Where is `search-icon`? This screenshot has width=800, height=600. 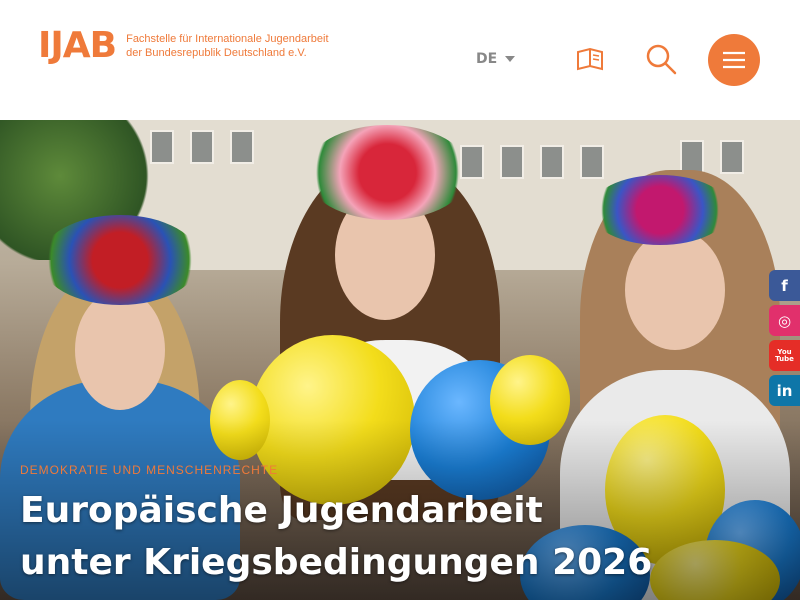 search-icon is located at coordinates (661, 59).